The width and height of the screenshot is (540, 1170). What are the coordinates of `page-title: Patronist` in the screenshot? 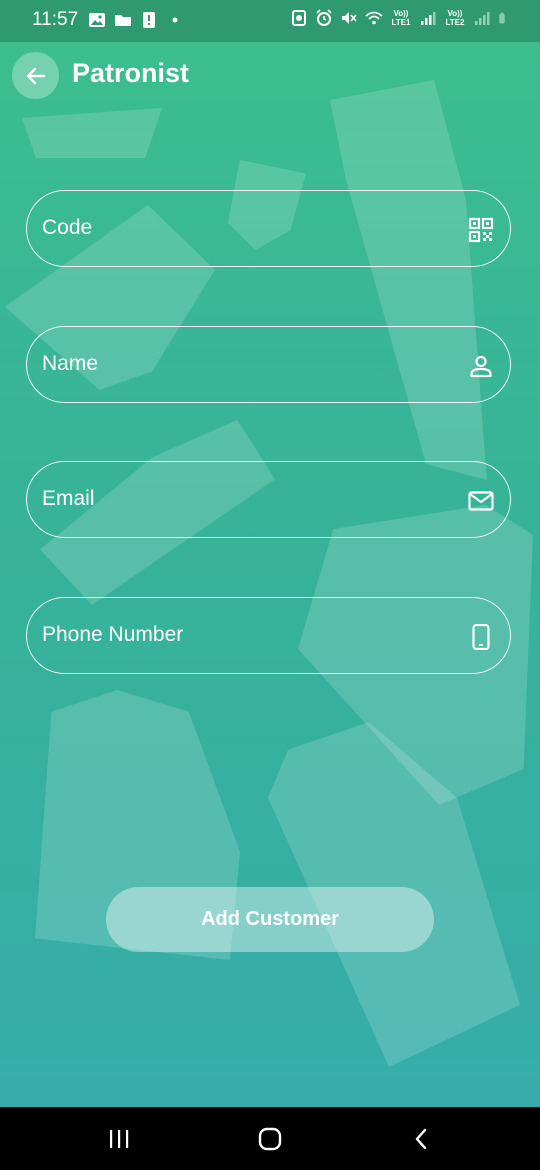 It's located at (131, 73).